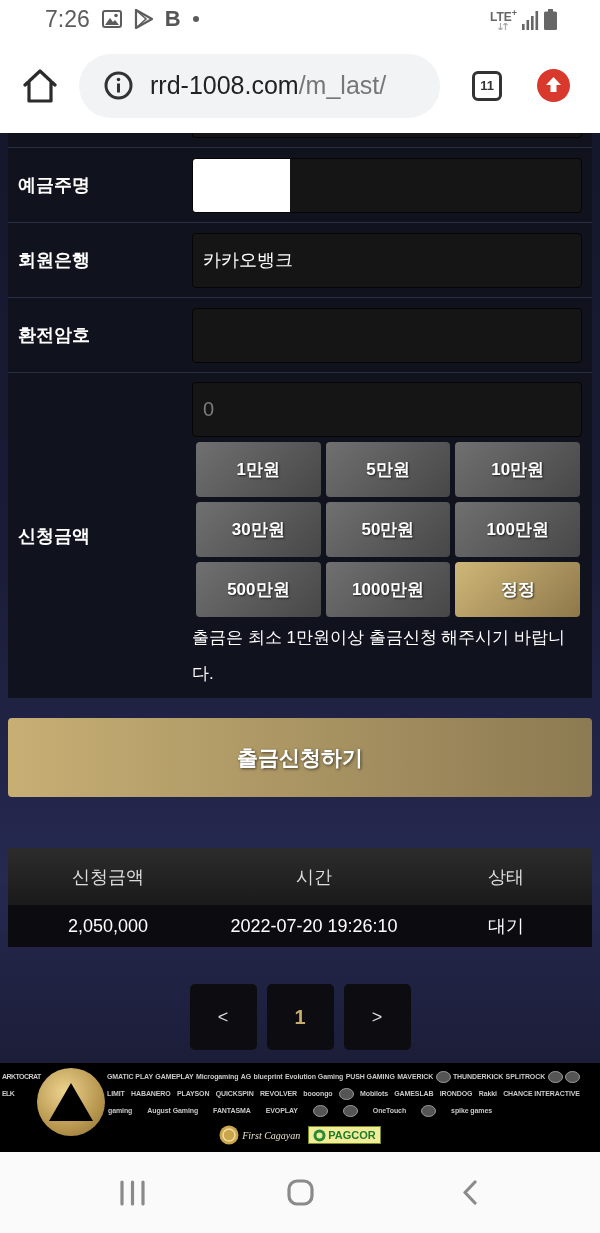 Image resolution: width=600 pixels, height=1233 pixels. Describe the element at coordinates (143, 19) in the screenshot. I see `play-icon` at that location.